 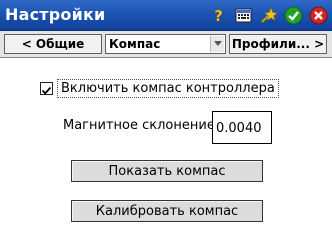 What do you see at coordinates (53, 44) in the screenshot?
I see `previous-page-button: < Общие` at bounding box center [53, 44].